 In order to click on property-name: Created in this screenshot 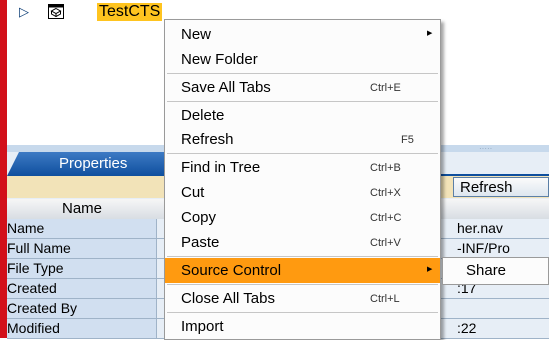, I will do `click(82, 288)`.